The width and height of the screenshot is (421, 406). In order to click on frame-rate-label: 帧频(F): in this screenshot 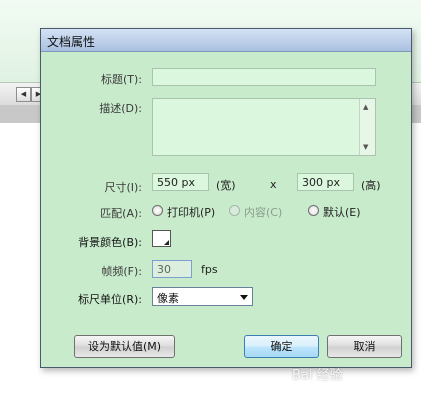, I will do `click(121, 271)`.